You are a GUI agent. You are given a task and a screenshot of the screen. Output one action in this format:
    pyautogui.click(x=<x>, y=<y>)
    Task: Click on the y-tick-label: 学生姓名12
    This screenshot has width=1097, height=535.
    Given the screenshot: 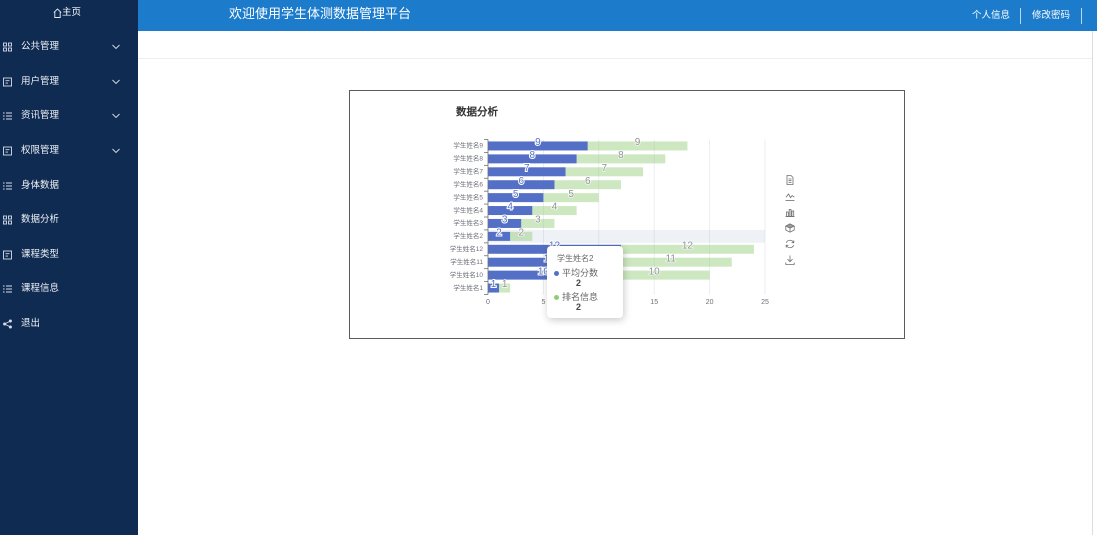 What is the action you would take?
    pyautogui.click(x=467, y=248)
    